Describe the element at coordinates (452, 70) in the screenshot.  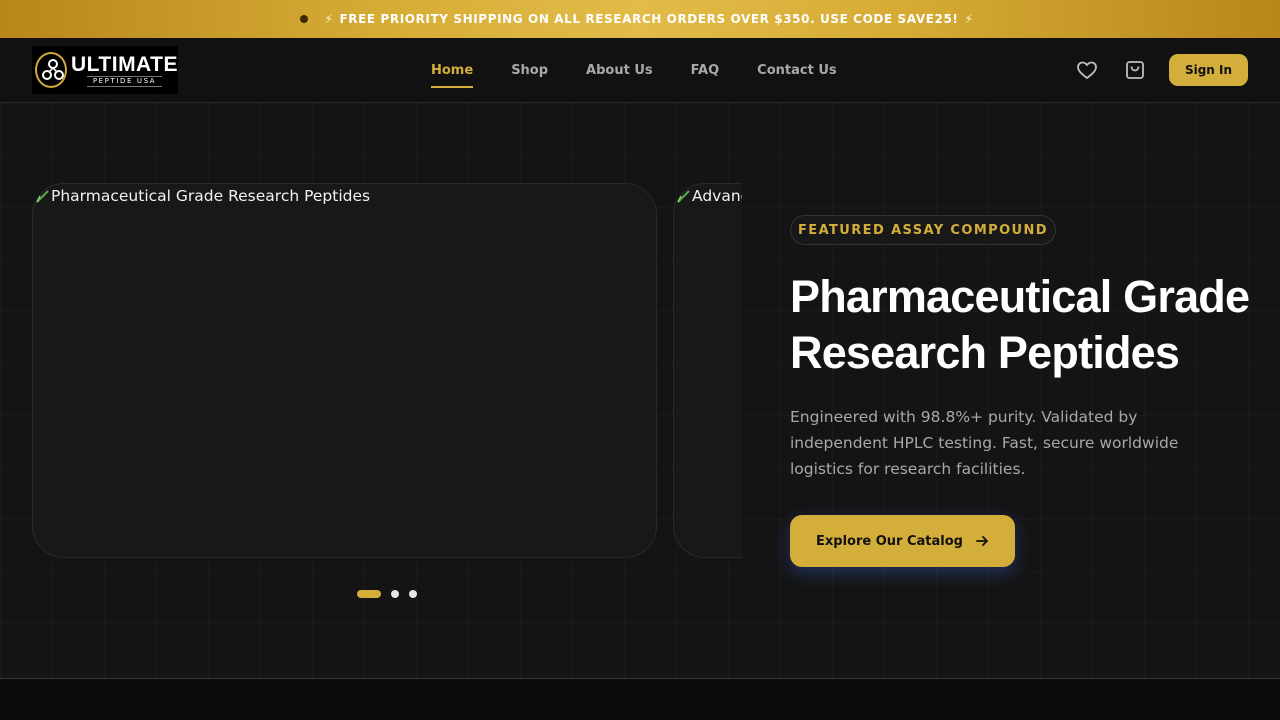
I see `nav-home: Home` at that location.